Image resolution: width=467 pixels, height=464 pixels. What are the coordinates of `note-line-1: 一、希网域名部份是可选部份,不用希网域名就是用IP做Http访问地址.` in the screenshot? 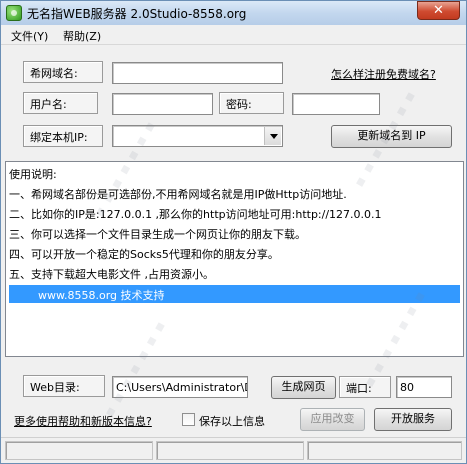 It's located at (178, 194).